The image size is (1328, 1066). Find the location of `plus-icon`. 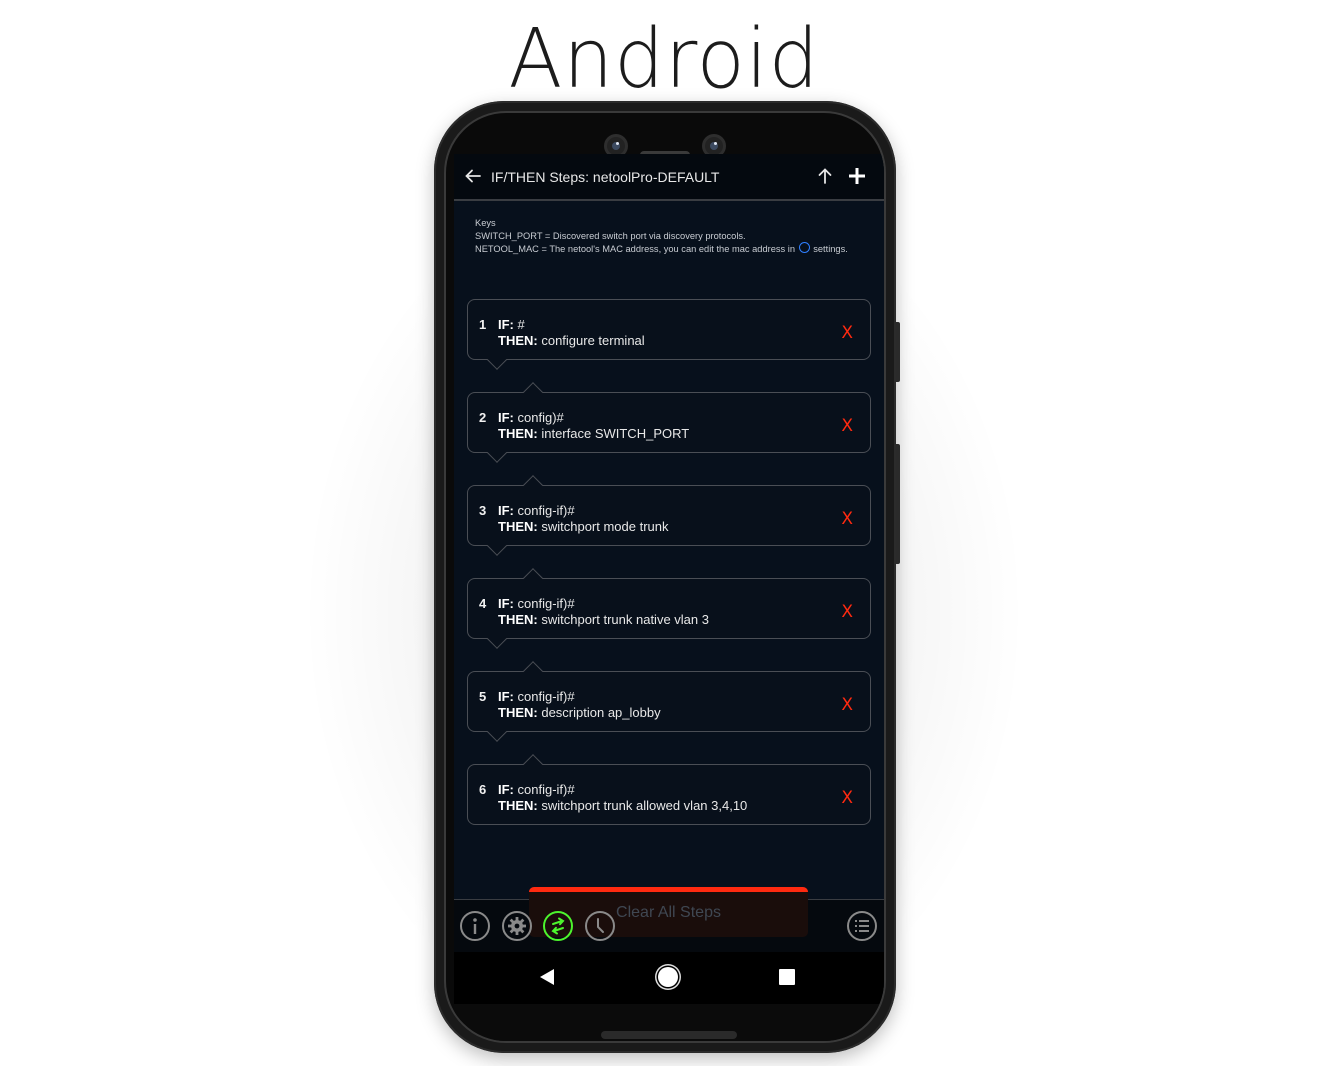

plus-icon is located at coordinates (857, 176).